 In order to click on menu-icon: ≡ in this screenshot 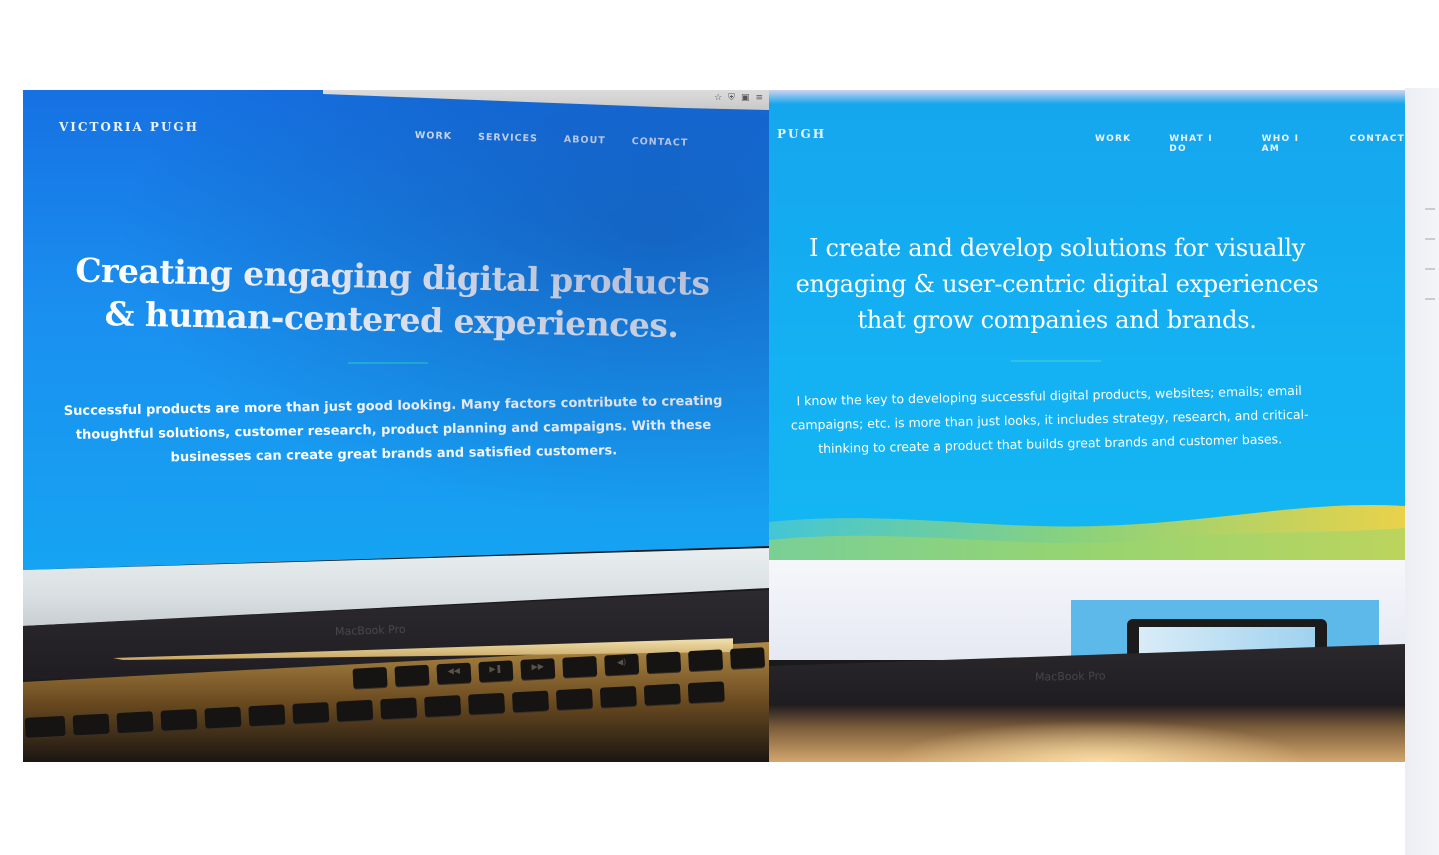, I will do `click(759, 98)`.